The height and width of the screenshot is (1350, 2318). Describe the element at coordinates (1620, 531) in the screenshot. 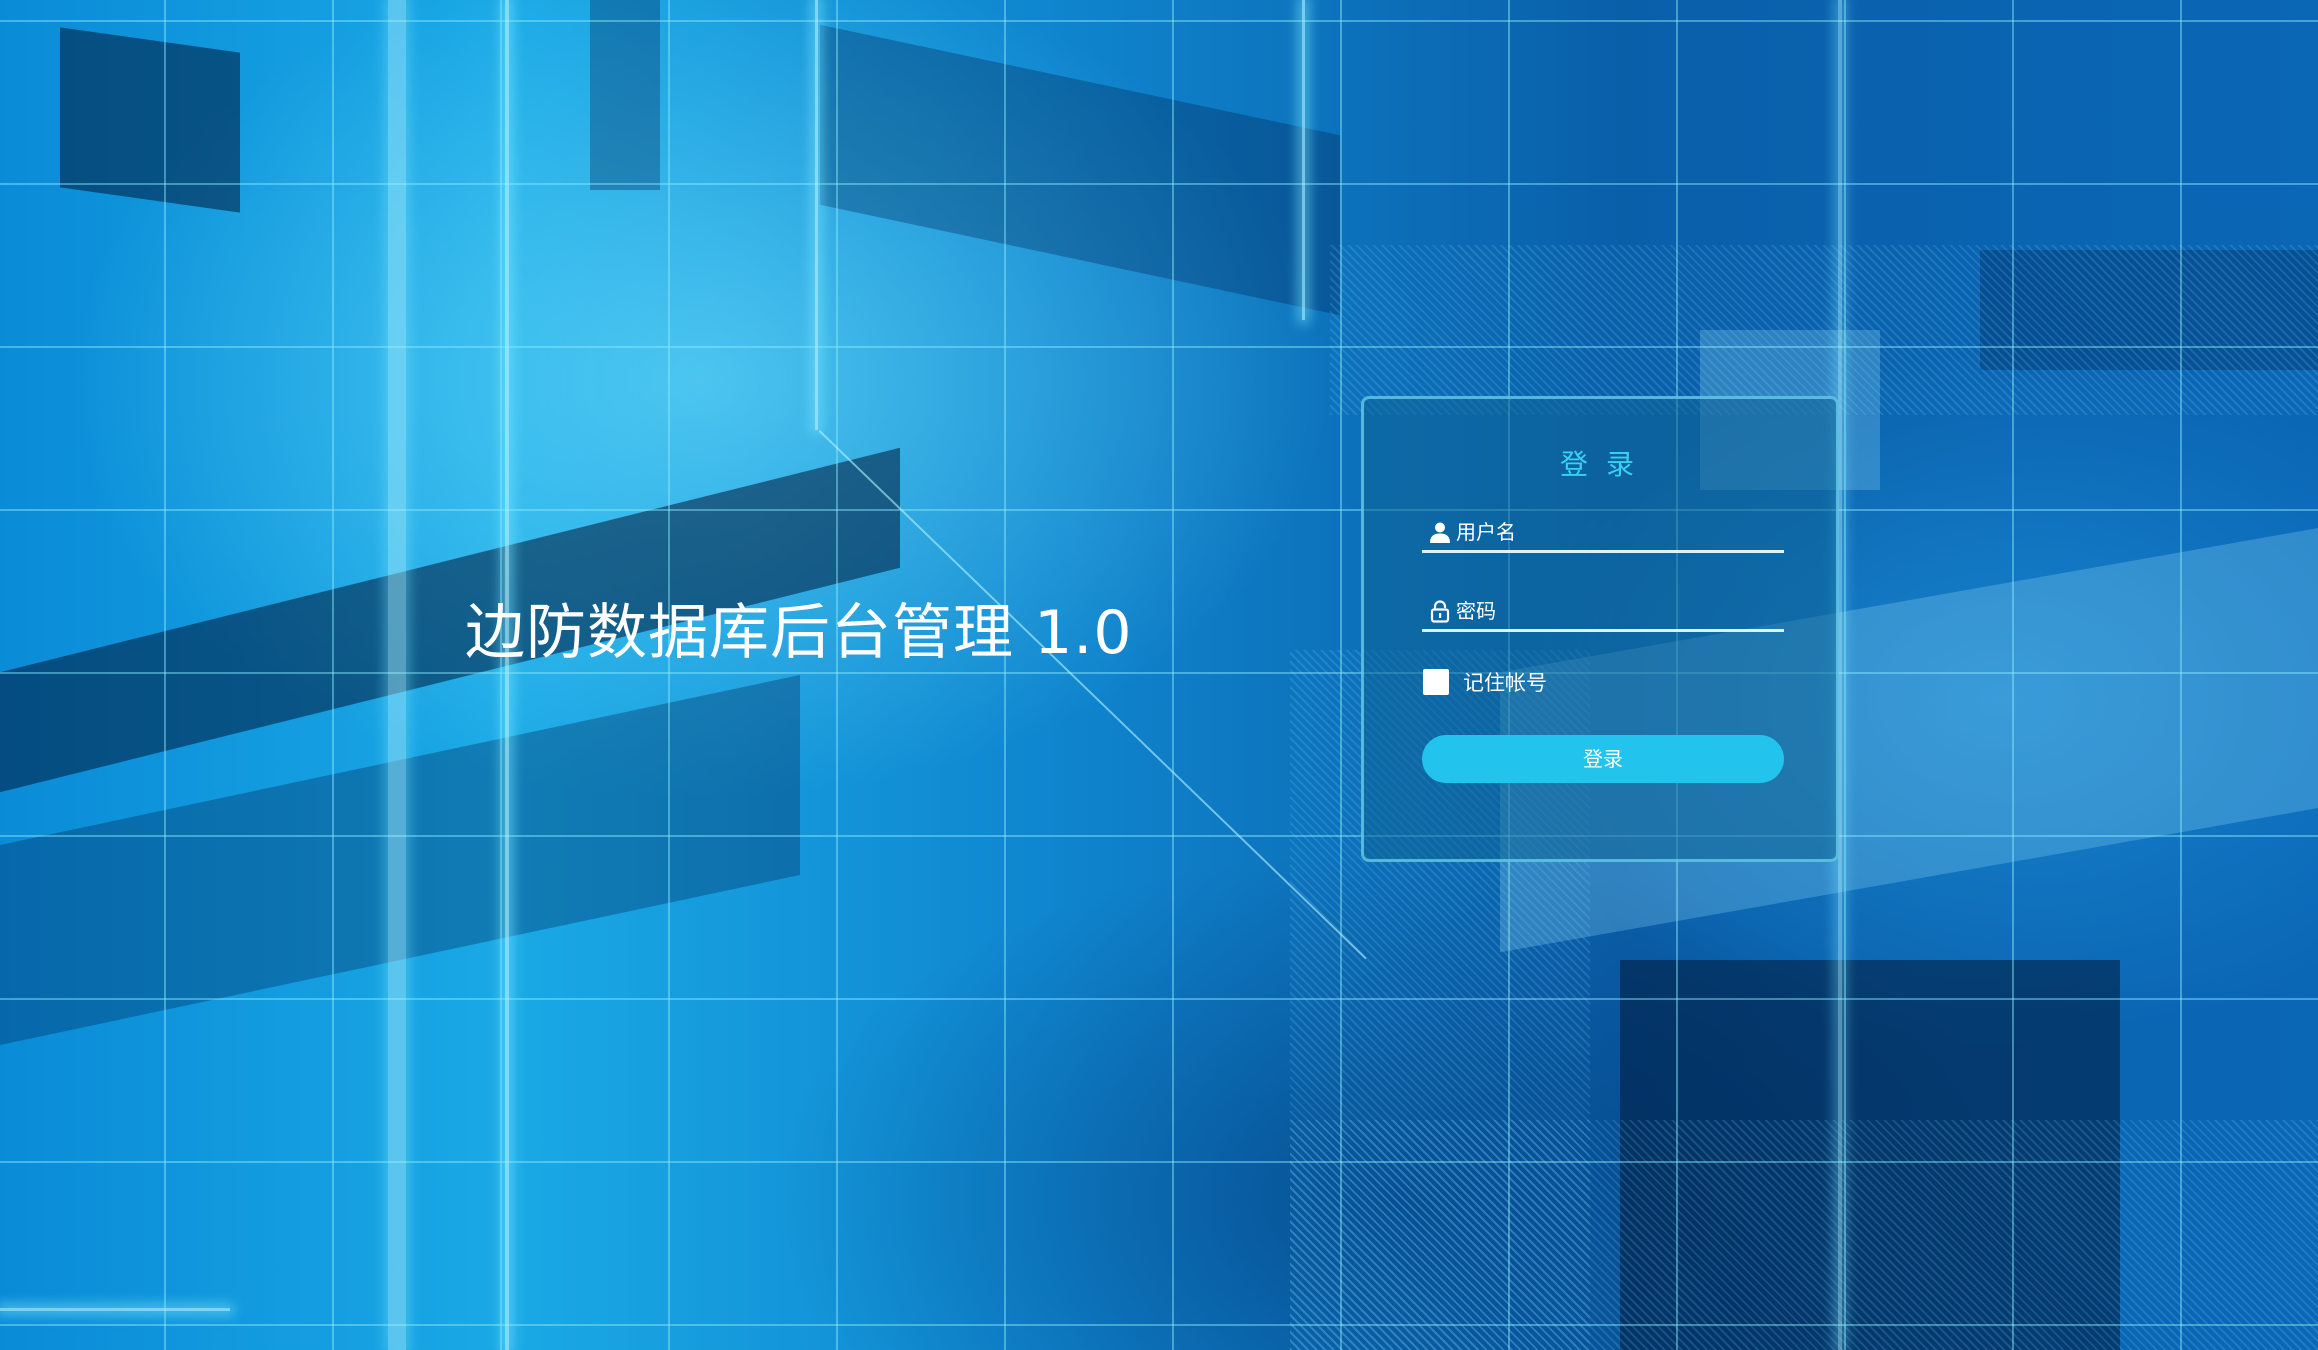

I see `username-input` at that location.